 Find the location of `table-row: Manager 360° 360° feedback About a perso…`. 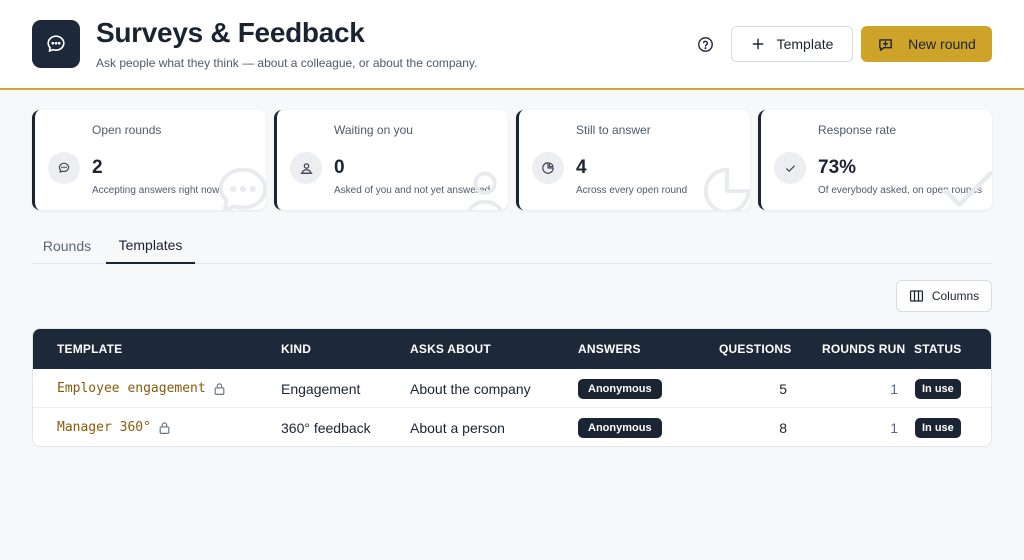

table-row: Manager 360° 360° feedback About a perso… is located at coordinates (512, 427).